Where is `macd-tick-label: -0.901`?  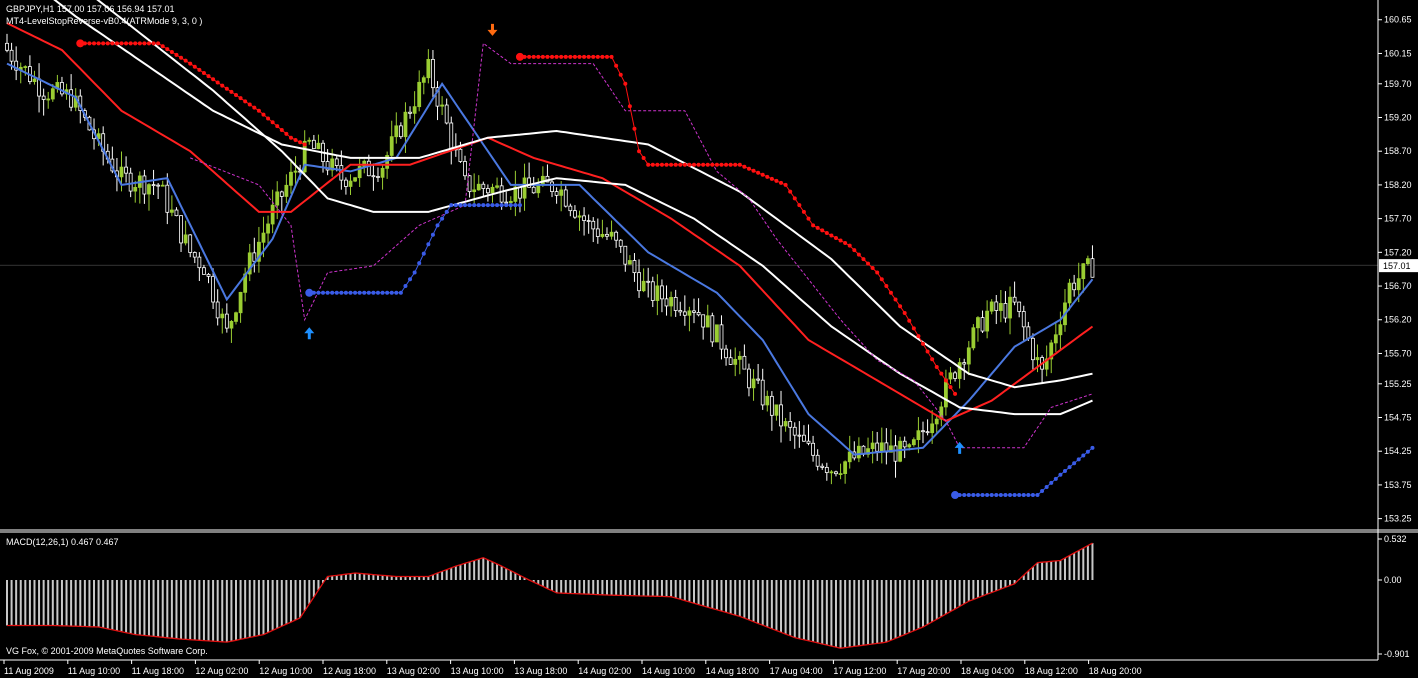 macd-tick-label: -0.901 is located at coordinates (1397, 654).